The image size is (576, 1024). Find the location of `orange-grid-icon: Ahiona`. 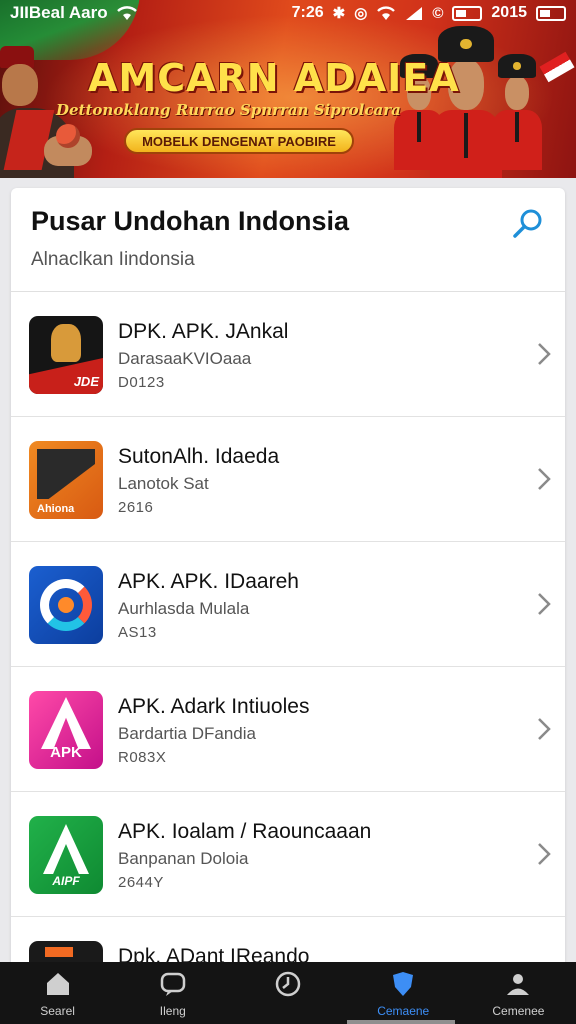

orange-grid-icon: Ahiona is located at coordinates (66, 480).